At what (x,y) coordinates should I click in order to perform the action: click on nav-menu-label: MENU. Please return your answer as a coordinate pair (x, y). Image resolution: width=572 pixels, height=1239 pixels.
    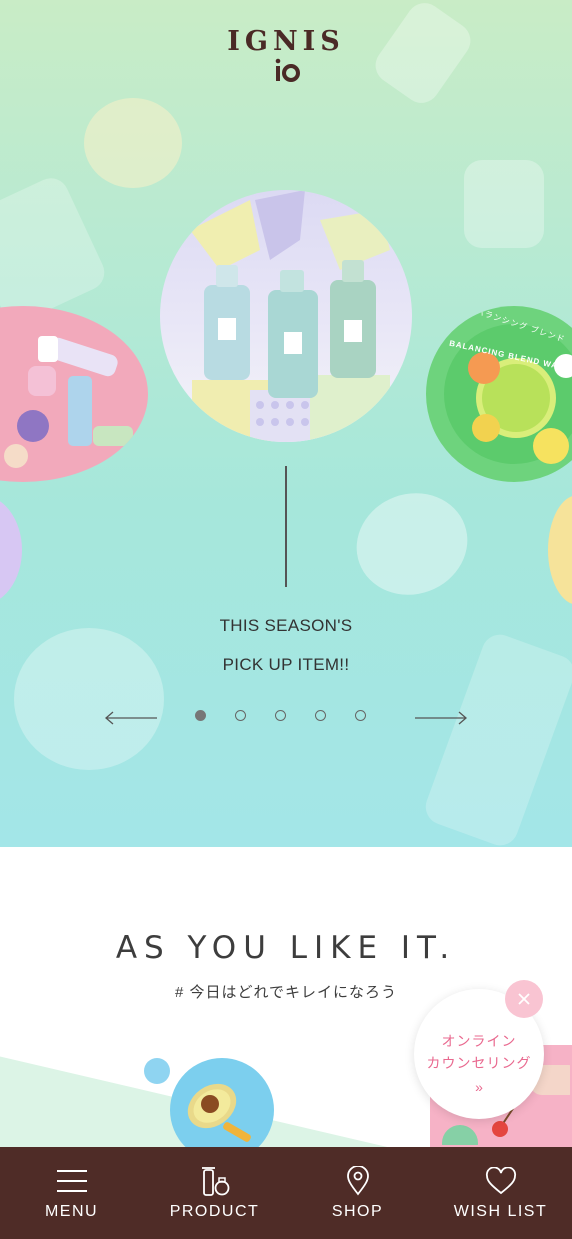
    Looking at the image, I should click on (71, 1211).